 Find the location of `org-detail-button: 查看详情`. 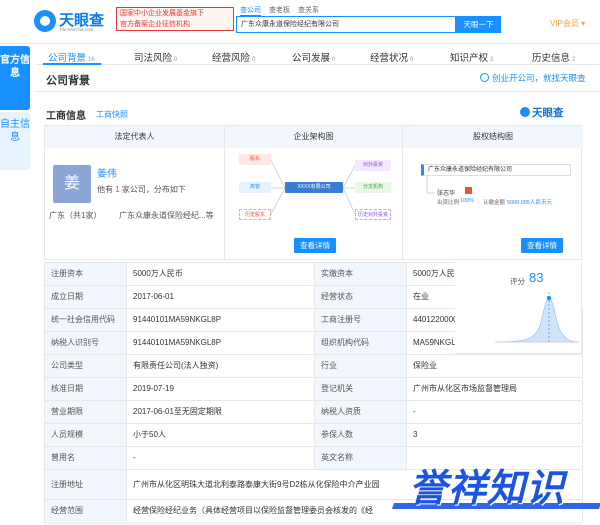

org-detail-button: 查看详情 is located at coordinates (315, 245).